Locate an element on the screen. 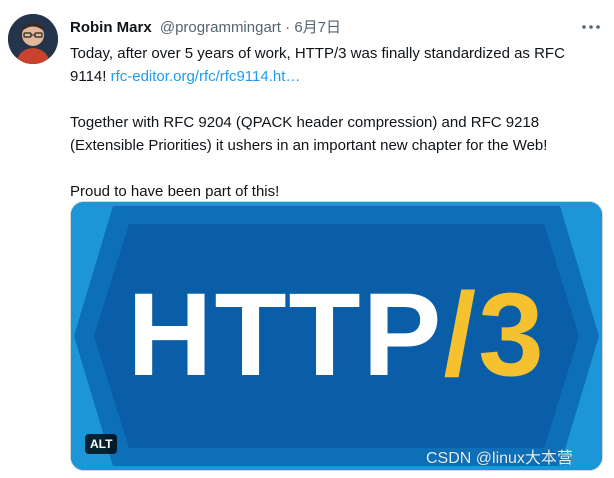  tweet-date: 6月7日 is located at coordinates (317, 27).